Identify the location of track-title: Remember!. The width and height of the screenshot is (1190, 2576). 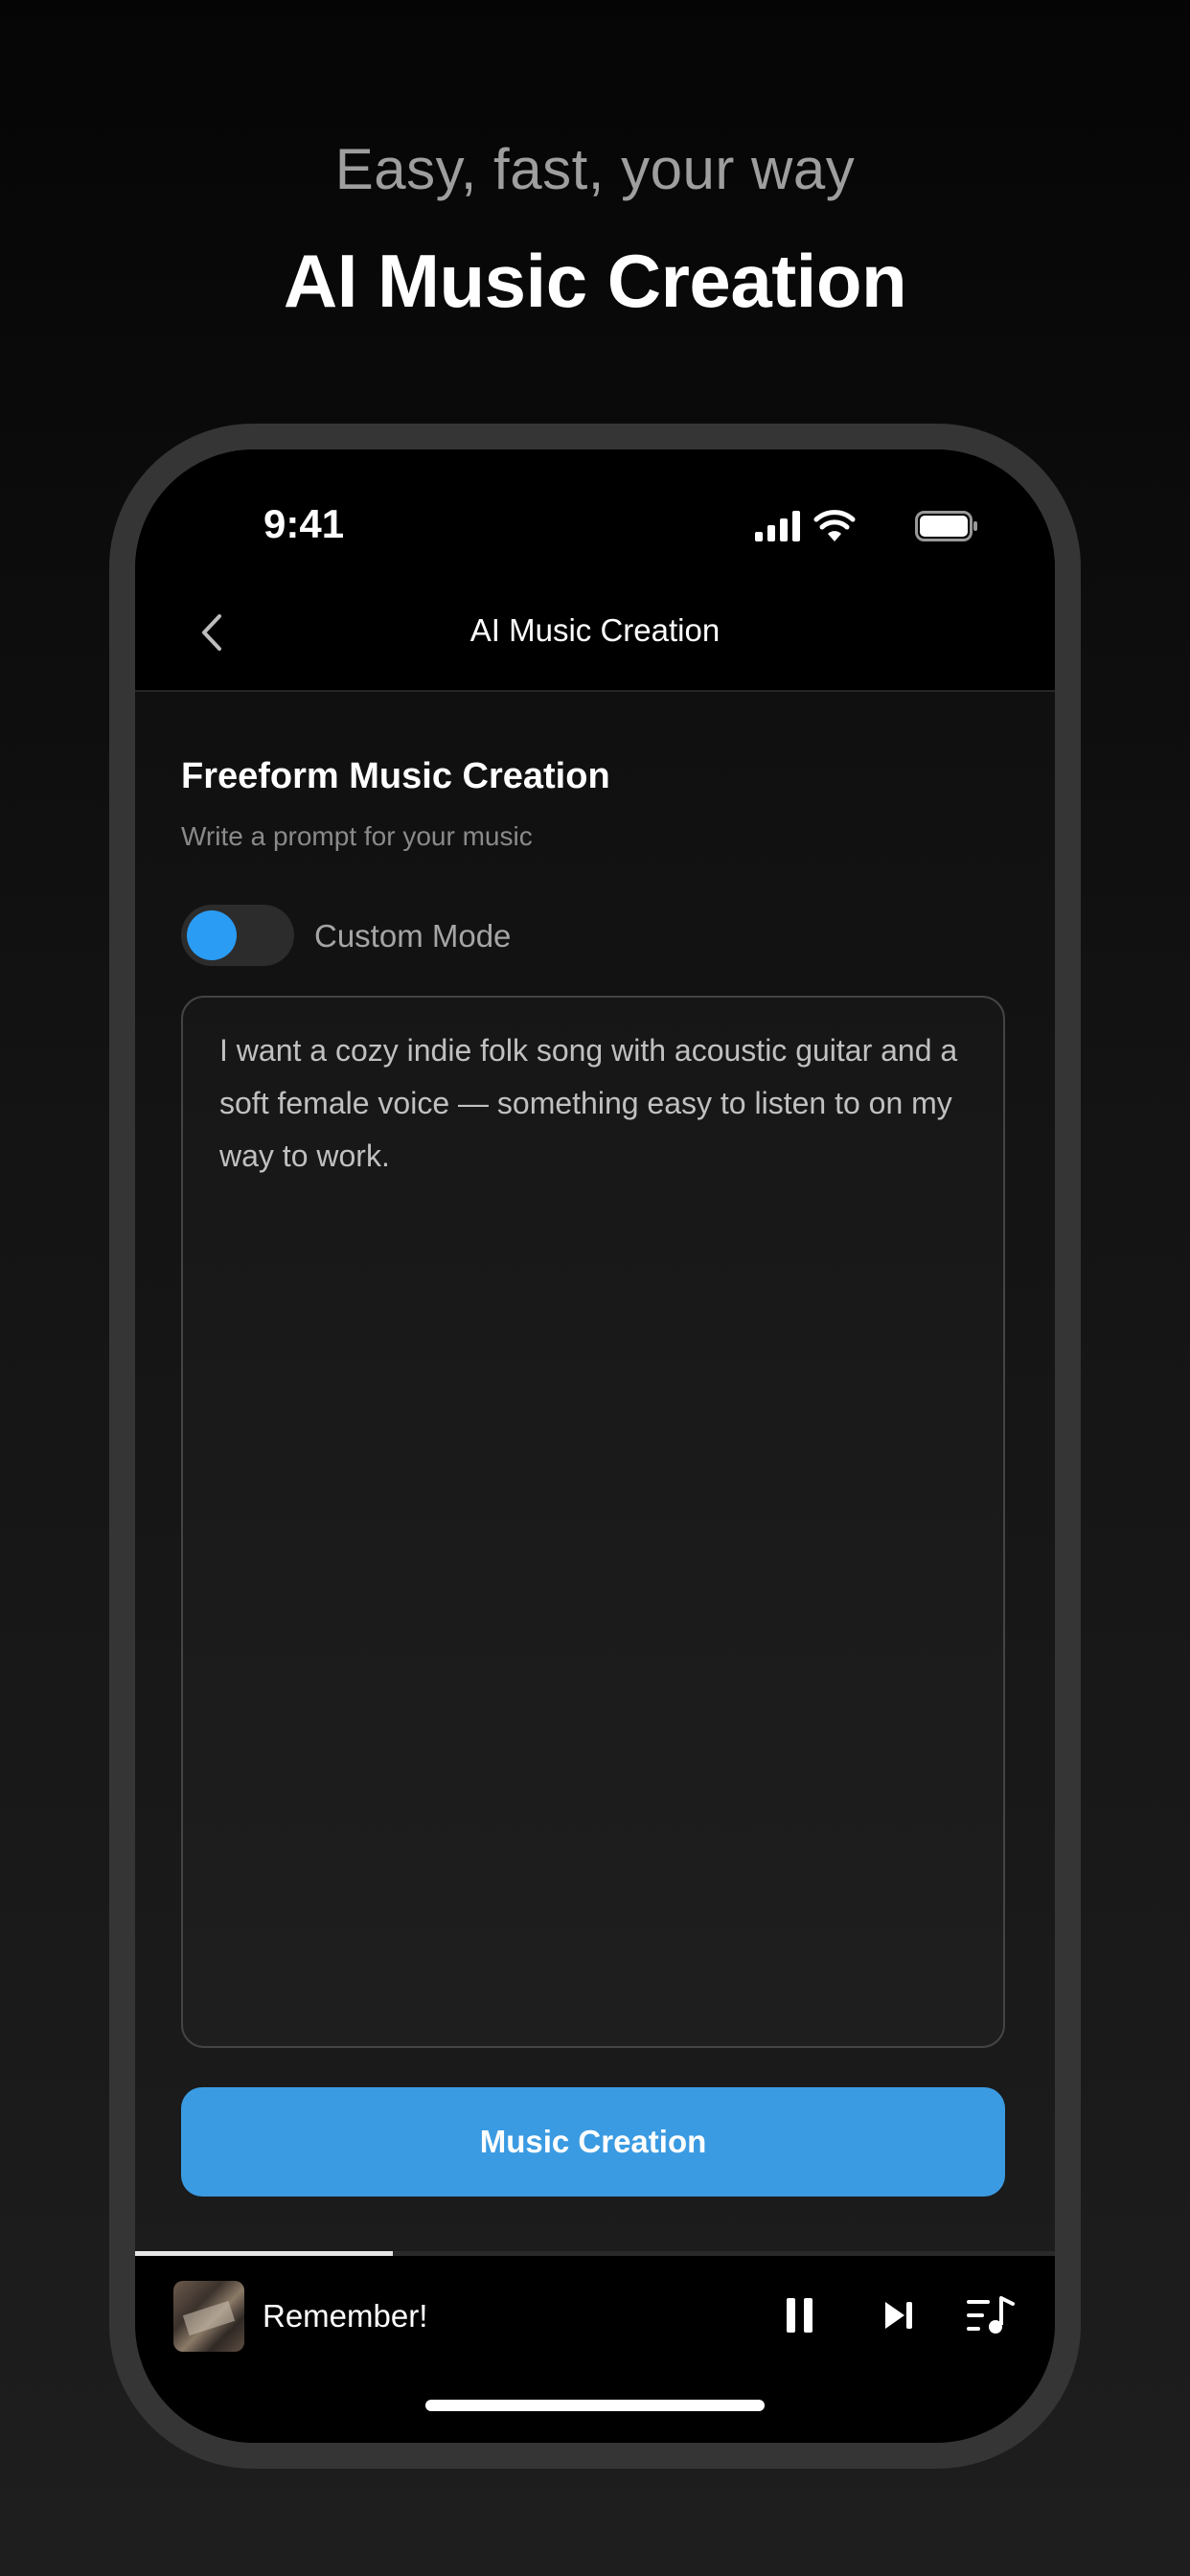
(346, 2316).